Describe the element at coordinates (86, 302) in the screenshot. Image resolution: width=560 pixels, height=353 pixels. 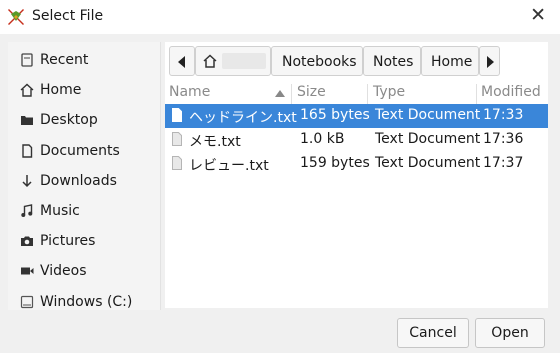
I see `sidebar-item-label: Windows (C:)` at that location.